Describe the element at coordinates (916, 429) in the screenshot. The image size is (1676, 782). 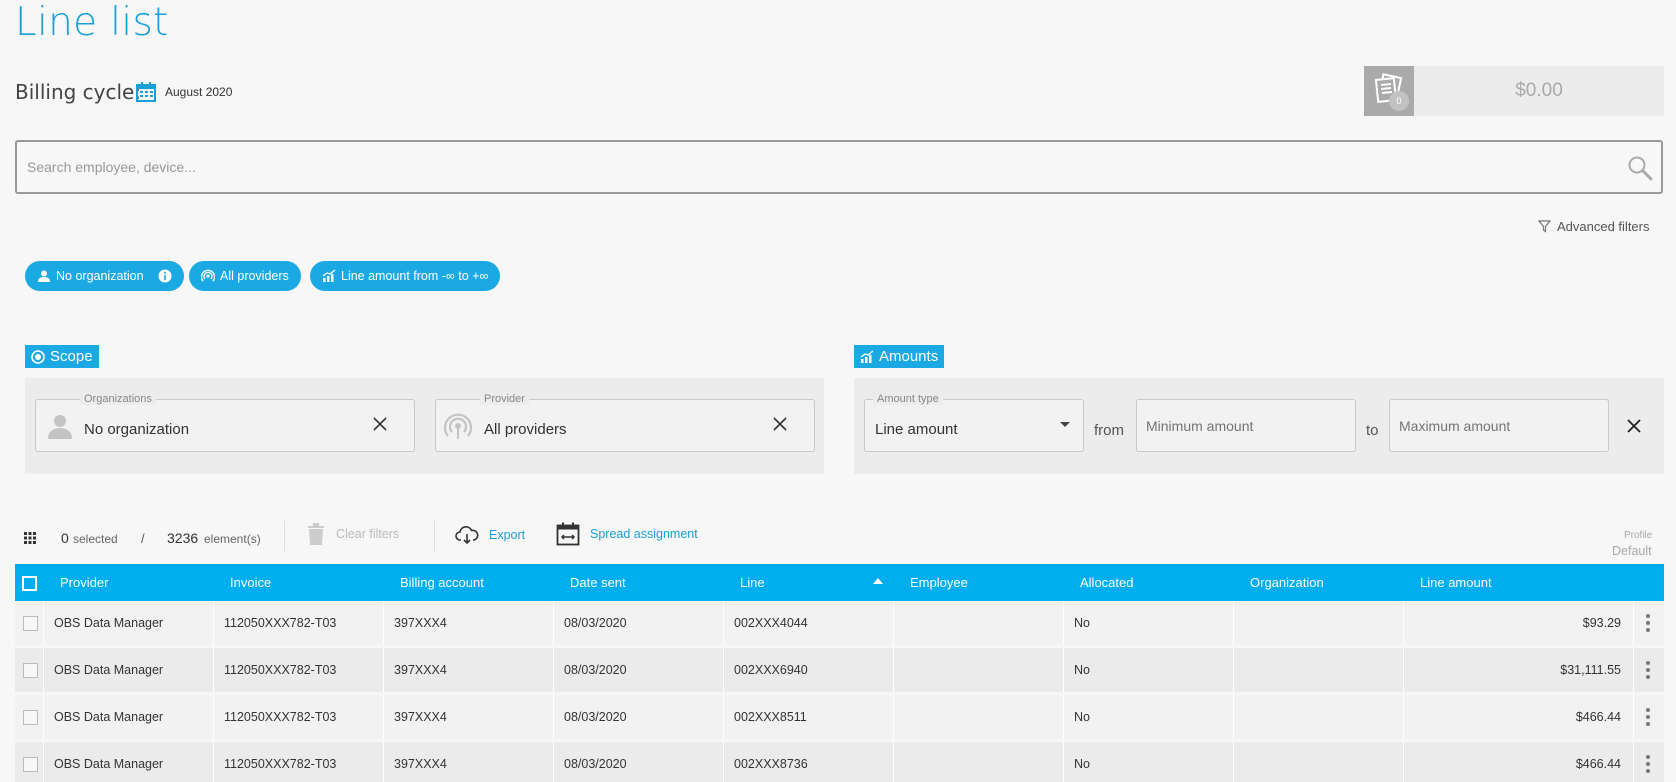
I see `amount-type-value: Line amount` at that location.